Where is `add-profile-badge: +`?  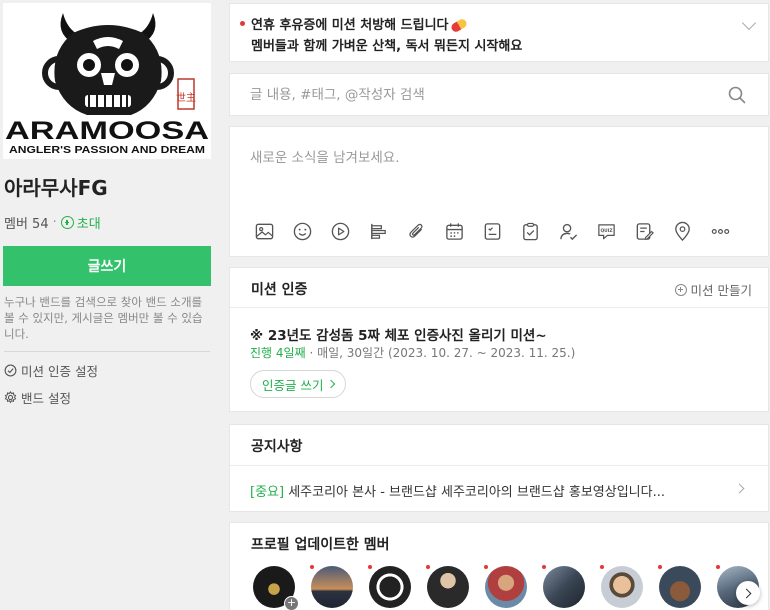
add-profile-badge: + is located at coordinates (291, 603).